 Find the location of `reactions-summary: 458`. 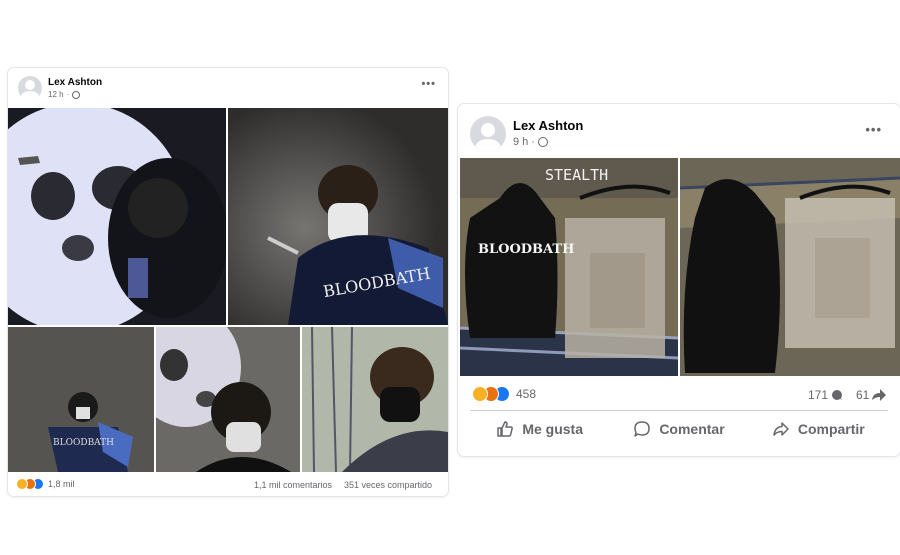

reactions-summary: 458 is located at coordinates (504, 394).